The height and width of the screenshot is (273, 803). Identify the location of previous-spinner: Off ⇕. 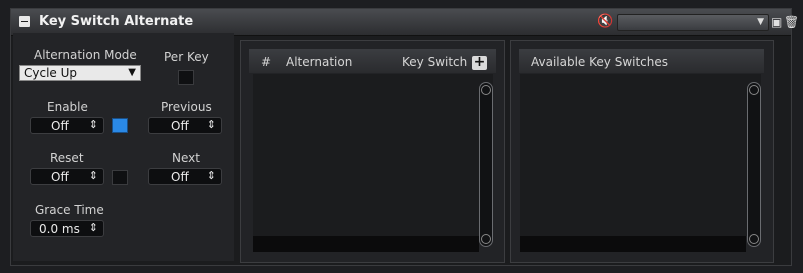
(185, 125).